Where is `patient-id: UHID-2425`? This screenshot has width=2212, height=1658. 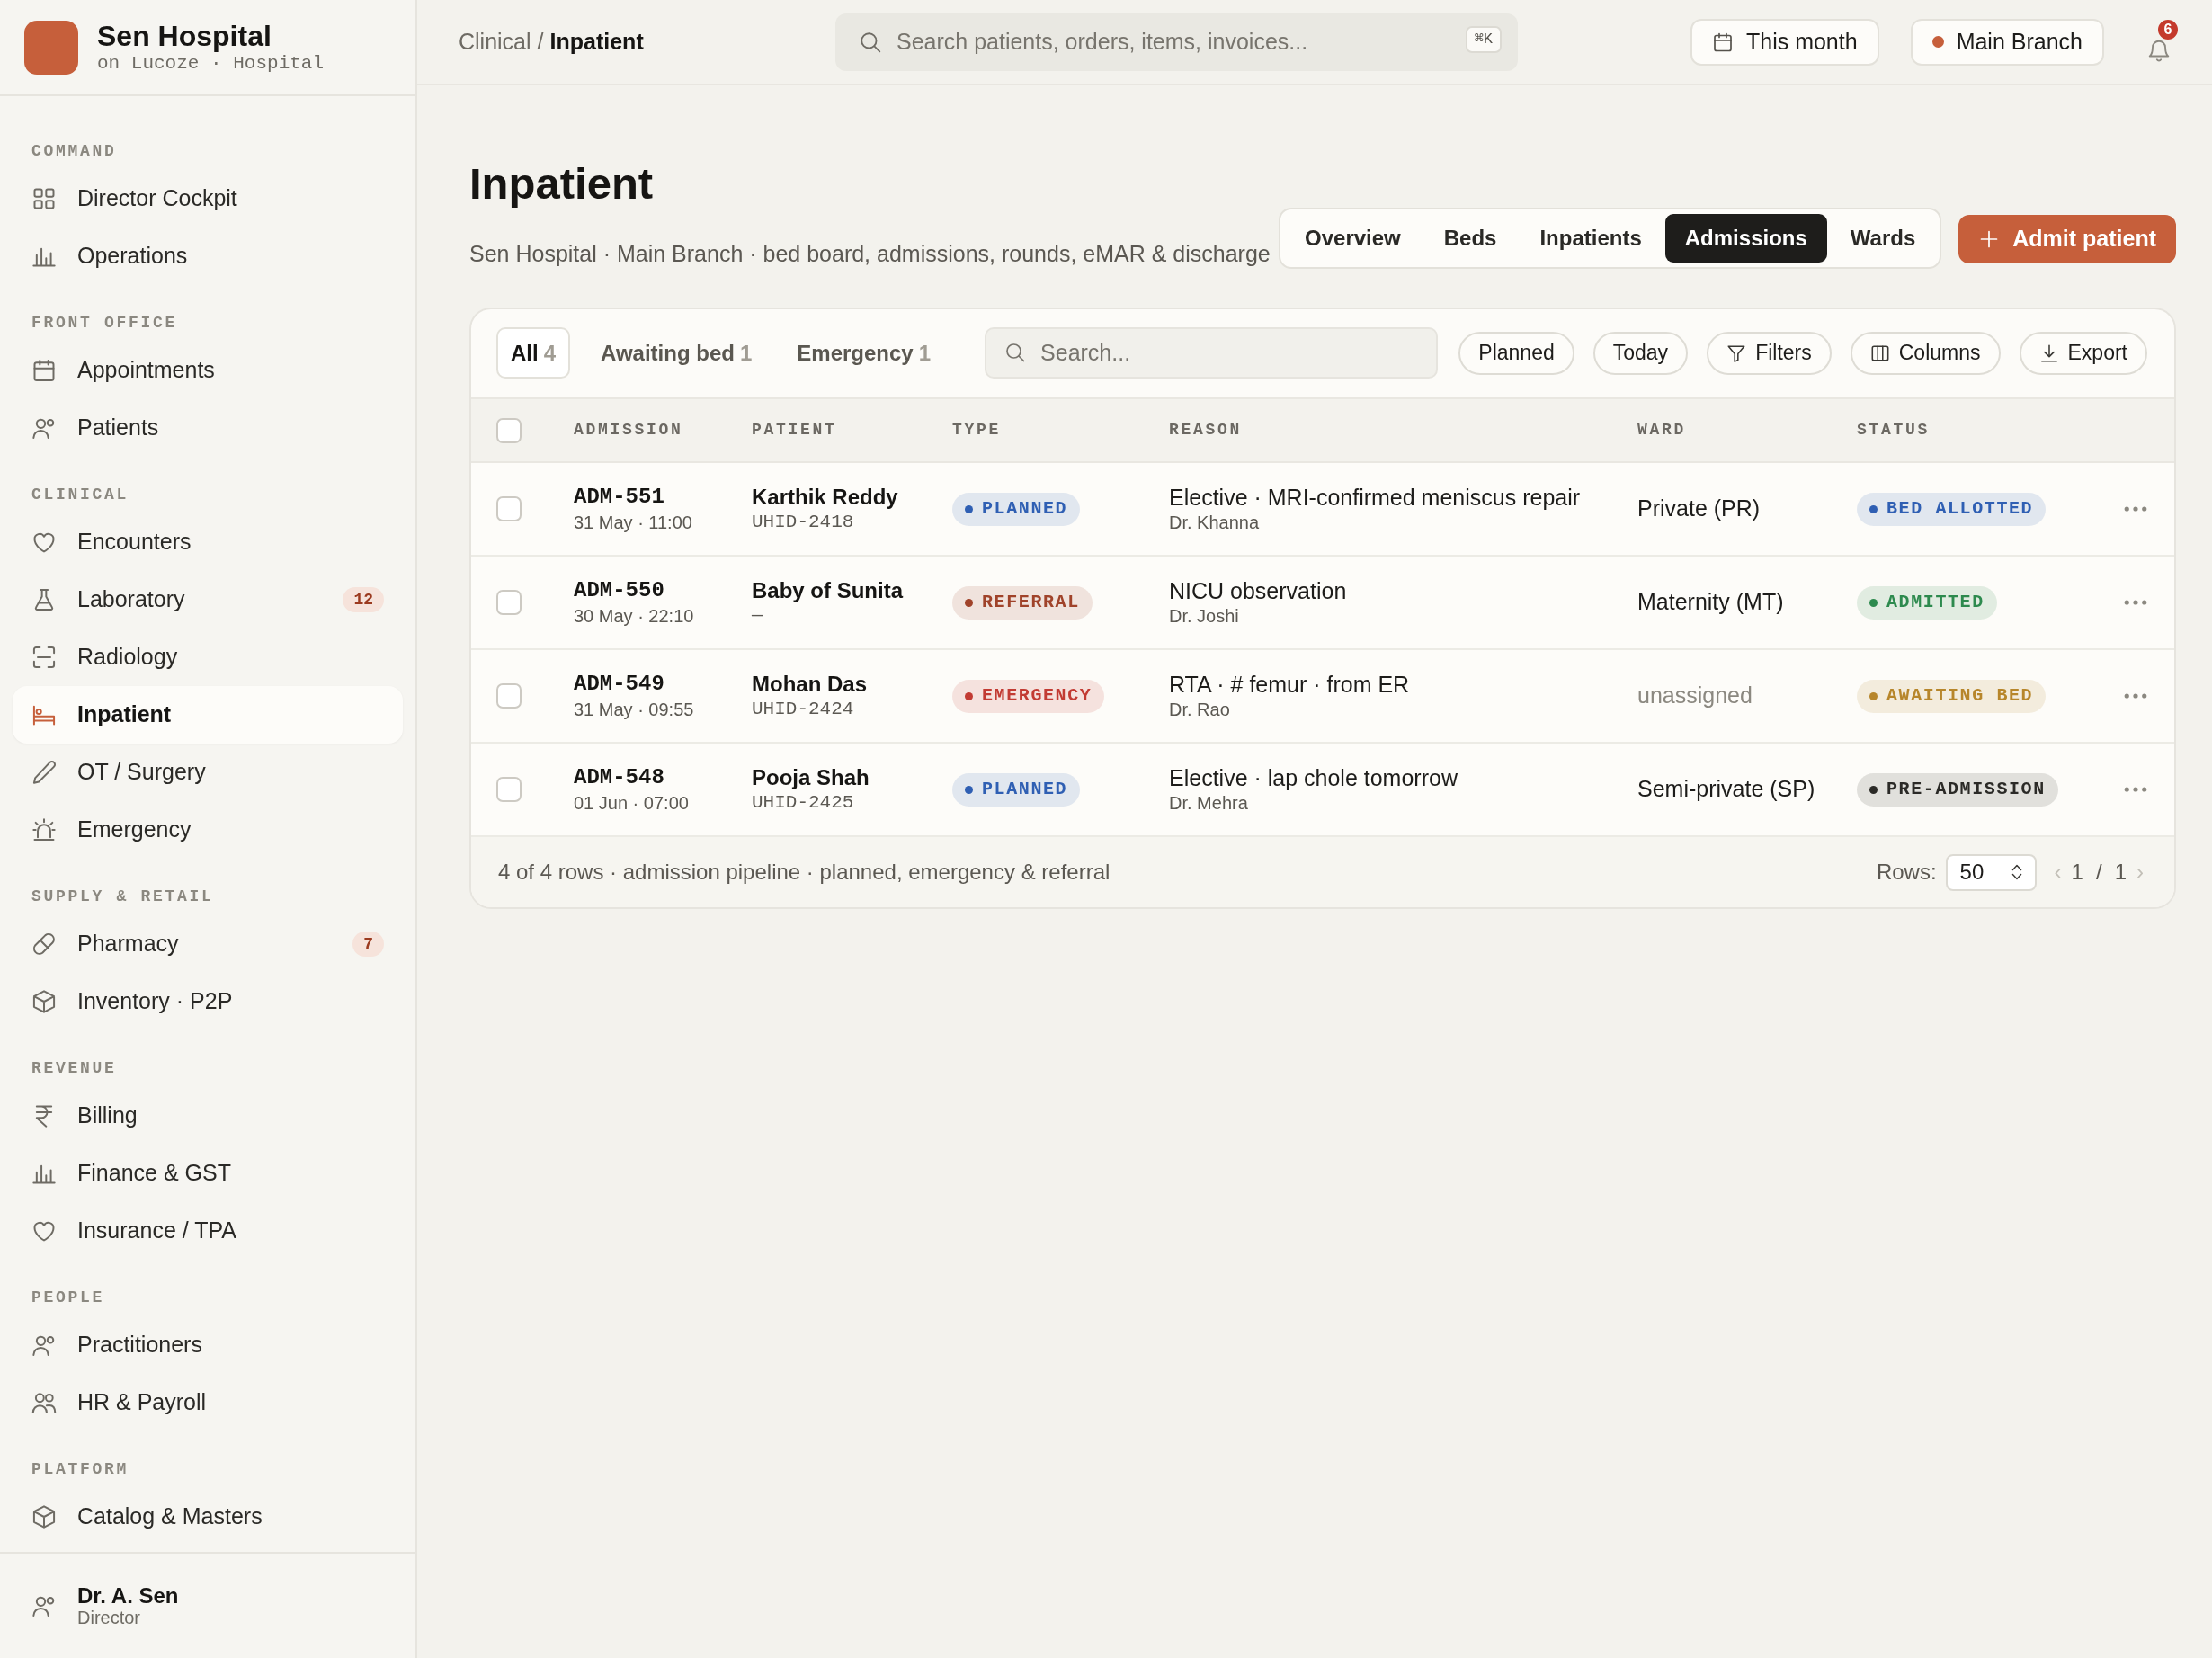
patient-id: UHID-2425 is located at coordinates (803, 803).